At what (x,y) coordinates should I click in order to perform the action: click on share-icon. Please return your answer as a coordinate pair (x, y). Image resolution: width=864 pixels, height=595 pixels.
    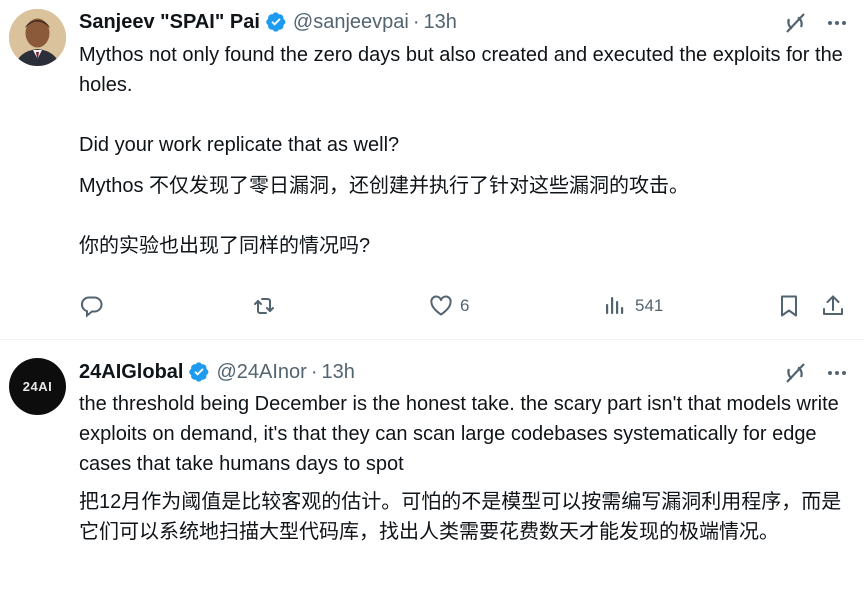
    Looking at the image, I should click on (833, 305).